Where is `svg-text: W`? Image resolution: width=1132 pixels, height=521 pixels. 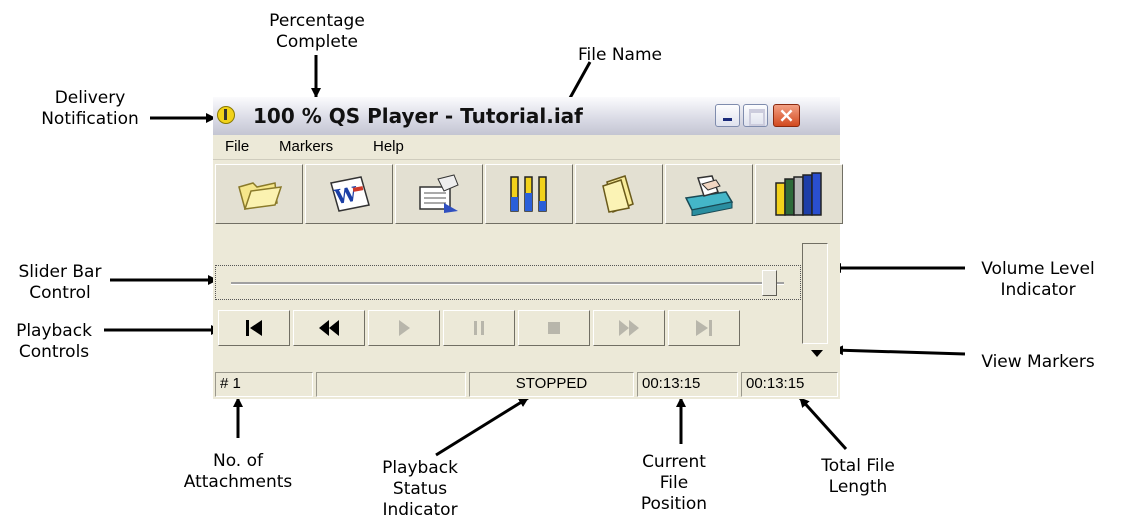
svg-text: W is located at coordinates (346, 196).